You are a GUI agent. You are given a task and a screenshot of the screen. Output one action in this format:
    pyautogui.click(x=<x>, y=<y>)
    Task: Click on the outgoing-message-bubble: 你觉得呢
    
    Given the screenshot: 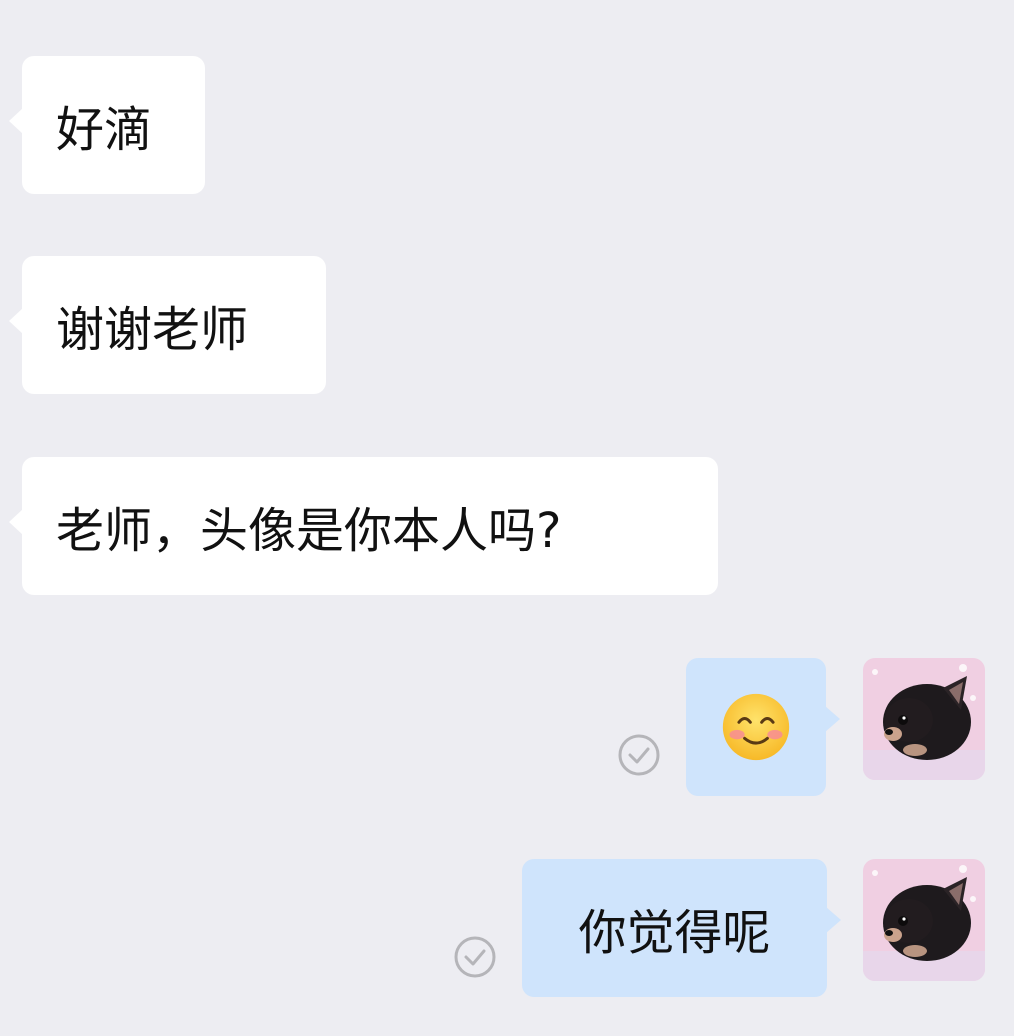 What is the action you would take?
    pyautogui.click(x=681, y=928)
    